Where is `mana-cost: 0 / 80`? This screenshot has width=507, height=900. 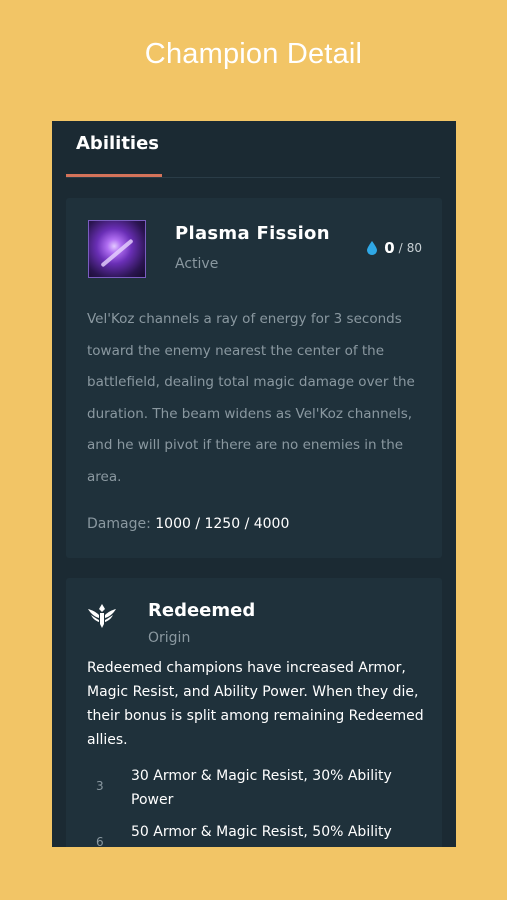
mana-cost: 0 / 80 is located at coordinates (394, 248).